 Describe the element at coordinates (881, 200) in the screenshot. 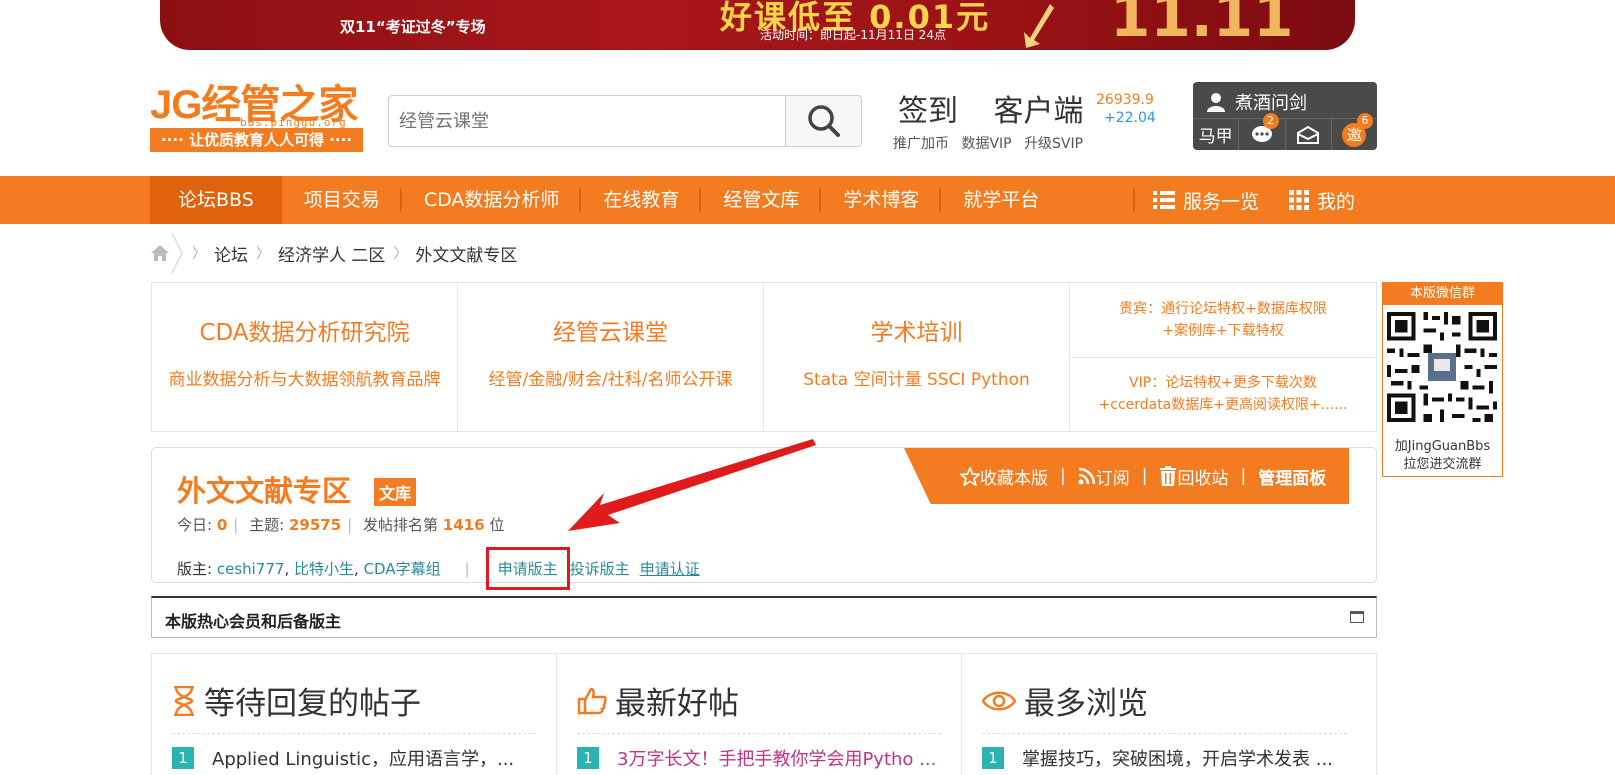

I see `nav-item-blog: 学术博客` at that location.